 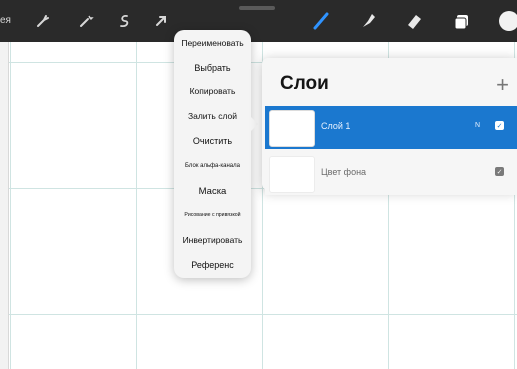 I want to click on menu-item-mask: Маска, so click(x=212, y=191).